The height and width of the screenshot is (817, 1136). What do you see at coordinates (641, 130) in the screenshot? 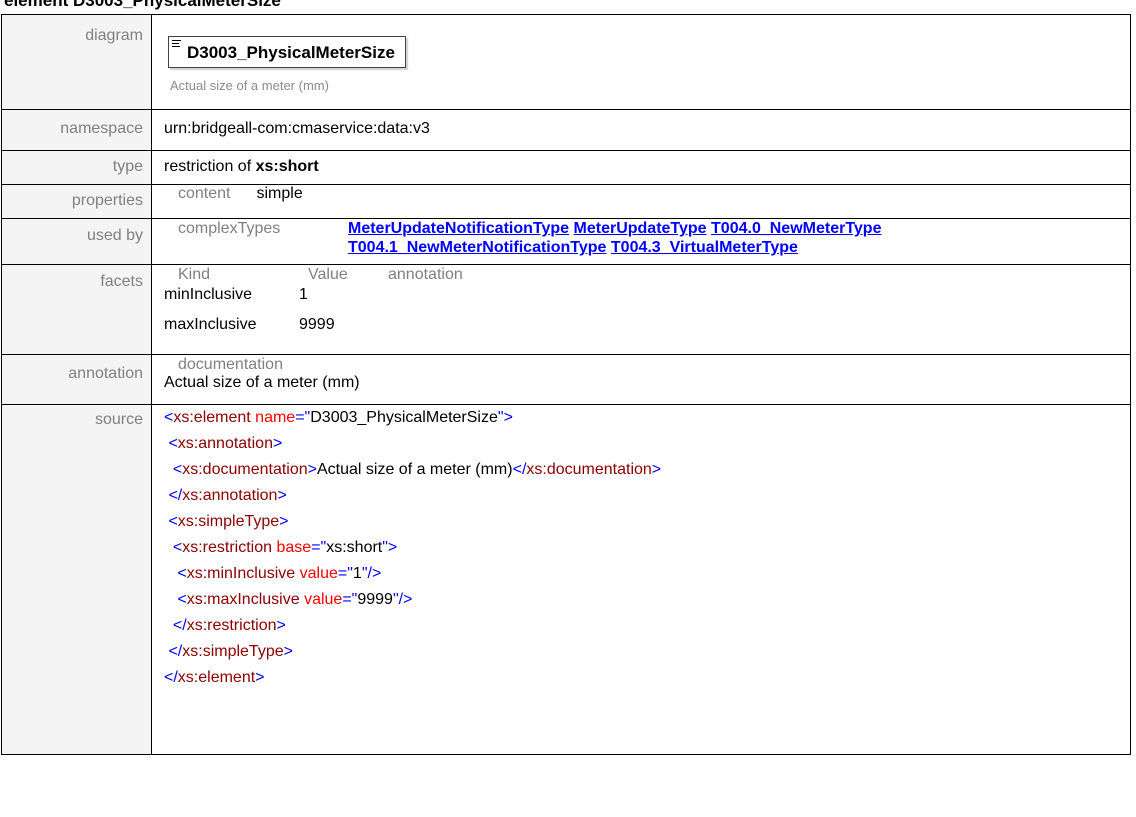
I see `namespace-value: urn:bridgeall-com:cmaservice:data:v3` at bounding box center [641, 130].